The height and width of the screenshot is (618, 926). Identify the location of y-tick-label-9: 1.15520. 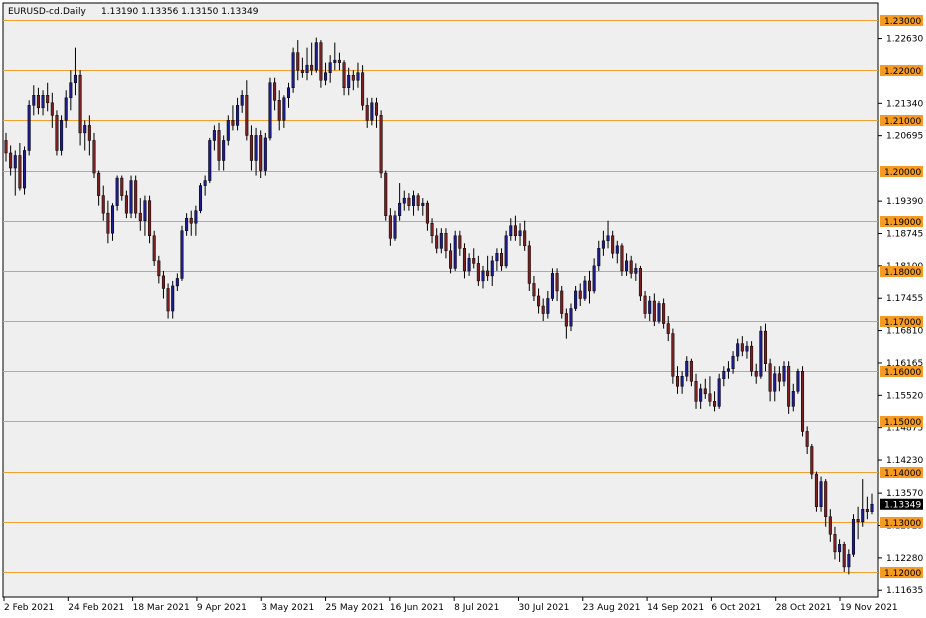
(904, 396).